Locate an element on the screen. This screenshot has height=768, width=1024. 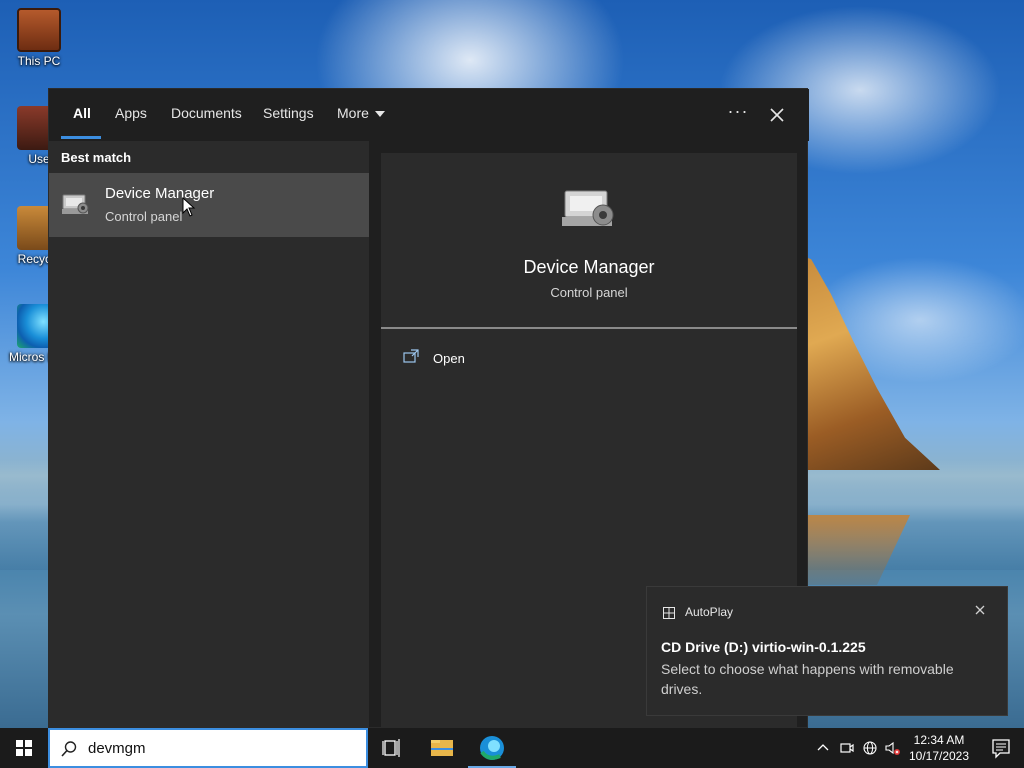
task-view-button is located at coordinates (392, 748).